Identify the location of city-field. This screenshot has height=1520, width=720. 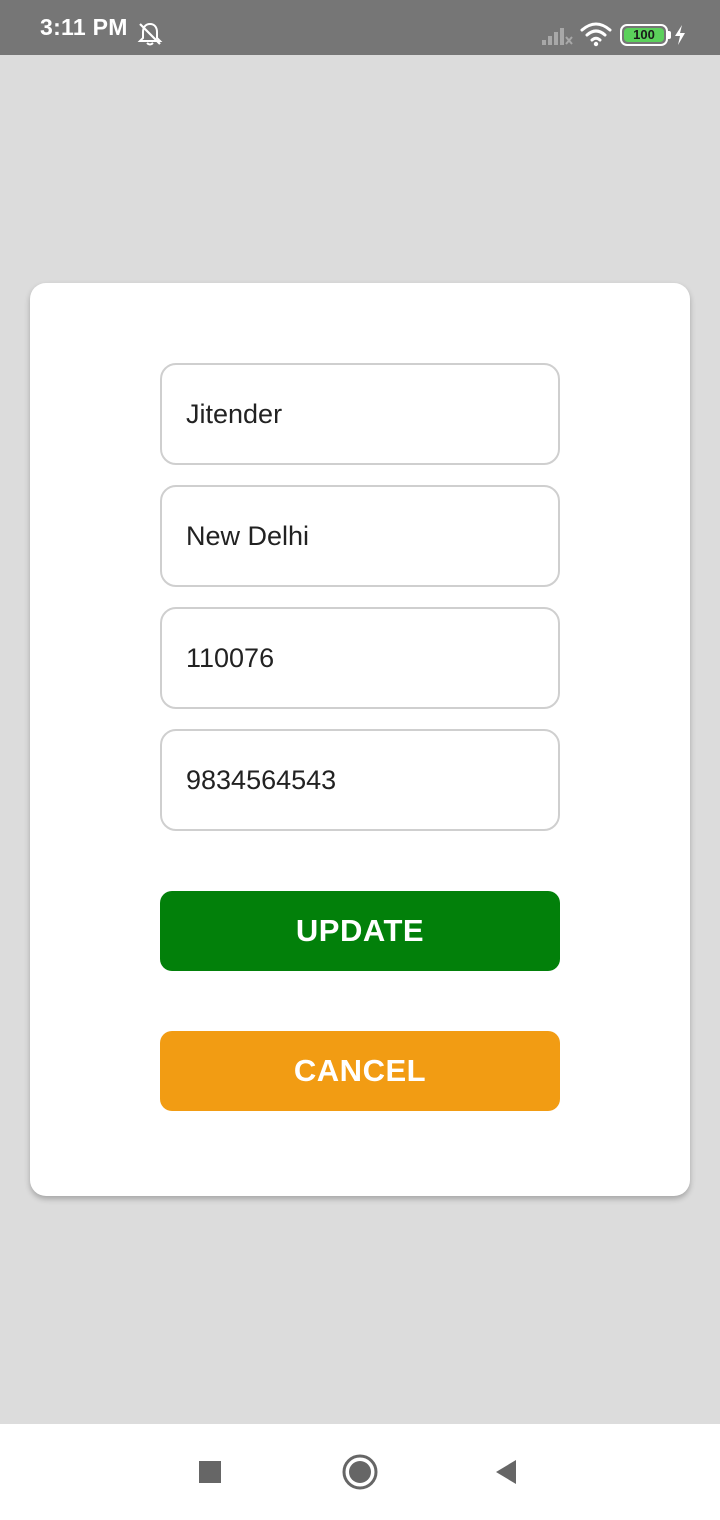
(360, 536).